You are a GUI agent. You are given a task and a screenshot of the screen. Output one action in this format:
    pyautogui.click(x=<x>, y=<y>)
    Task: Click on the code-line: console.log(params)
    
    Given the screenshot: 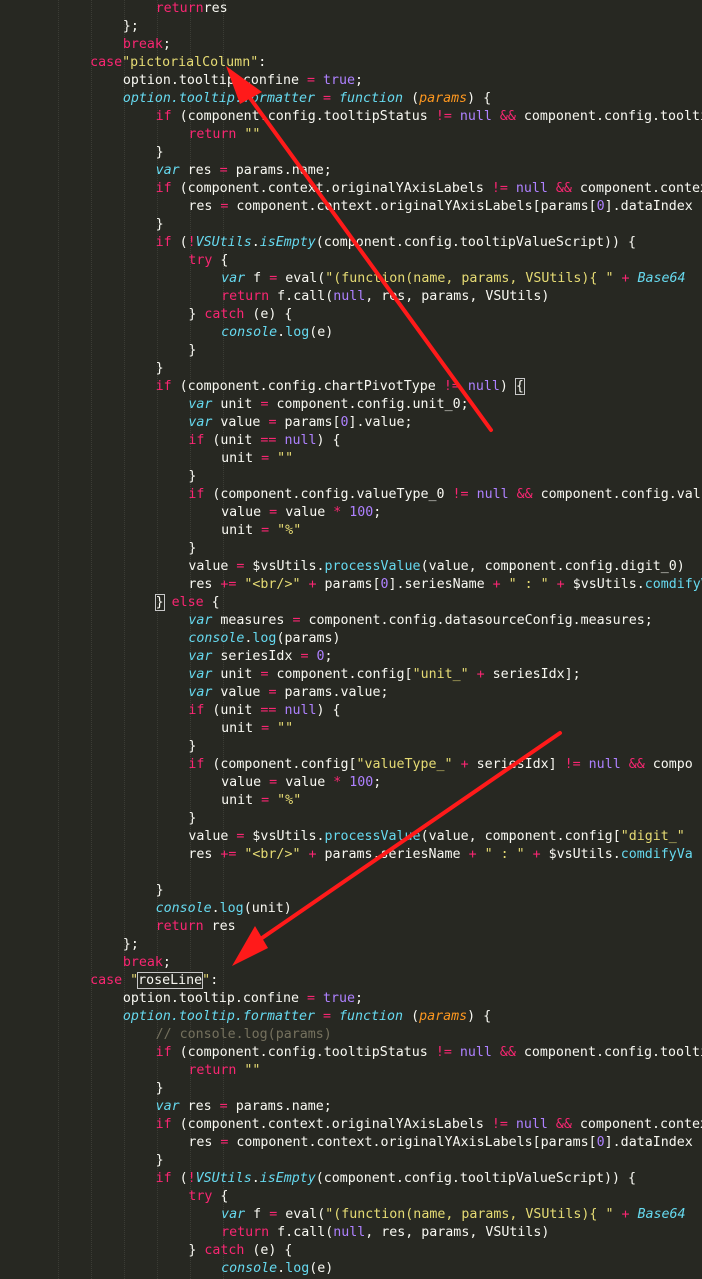 What is the action you would take?
    pyautogui.click(x=170, y=639)
    